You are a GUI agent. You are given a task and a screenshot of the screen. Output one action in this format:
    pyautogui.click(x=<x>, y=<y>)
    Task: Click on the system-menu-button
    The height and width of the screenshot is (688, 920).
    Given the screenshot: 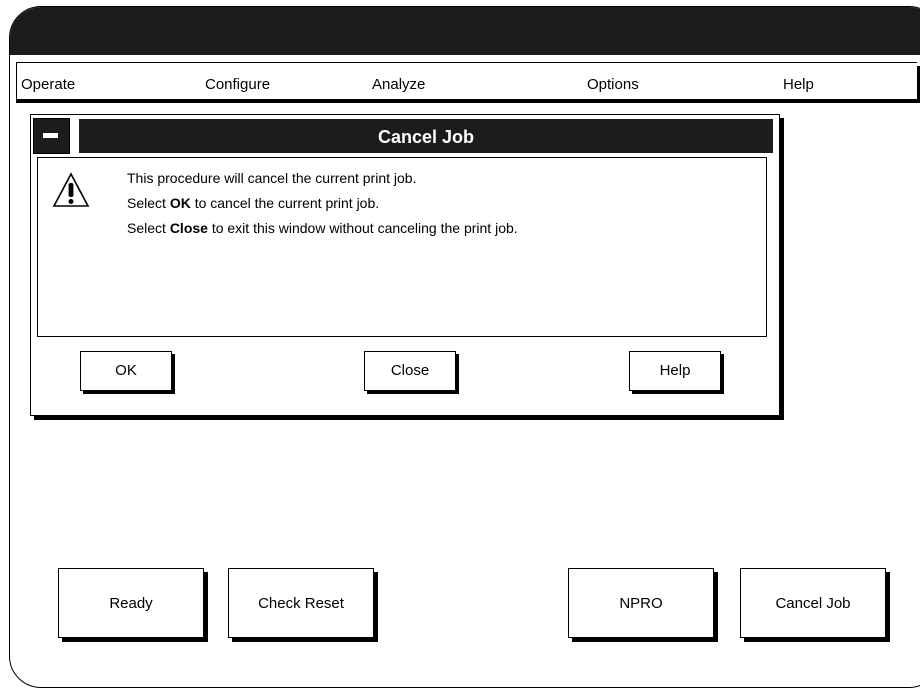 What is the action you would take?
    pyautogui.click(x=51, y=136)
    